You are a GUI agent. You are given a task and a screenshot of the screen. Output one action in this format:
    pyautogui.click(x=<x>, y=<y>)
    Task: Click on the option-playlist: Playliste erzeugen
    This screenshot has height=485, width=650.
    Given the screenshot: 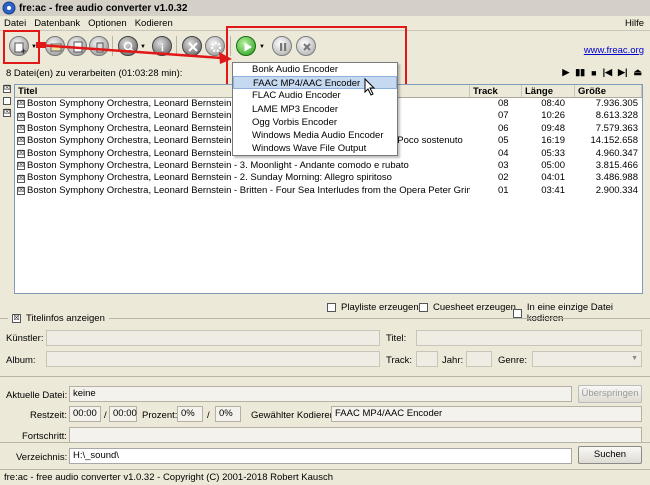 What is the action you would take?
    pyautogui.click(x=373, y=307)
    